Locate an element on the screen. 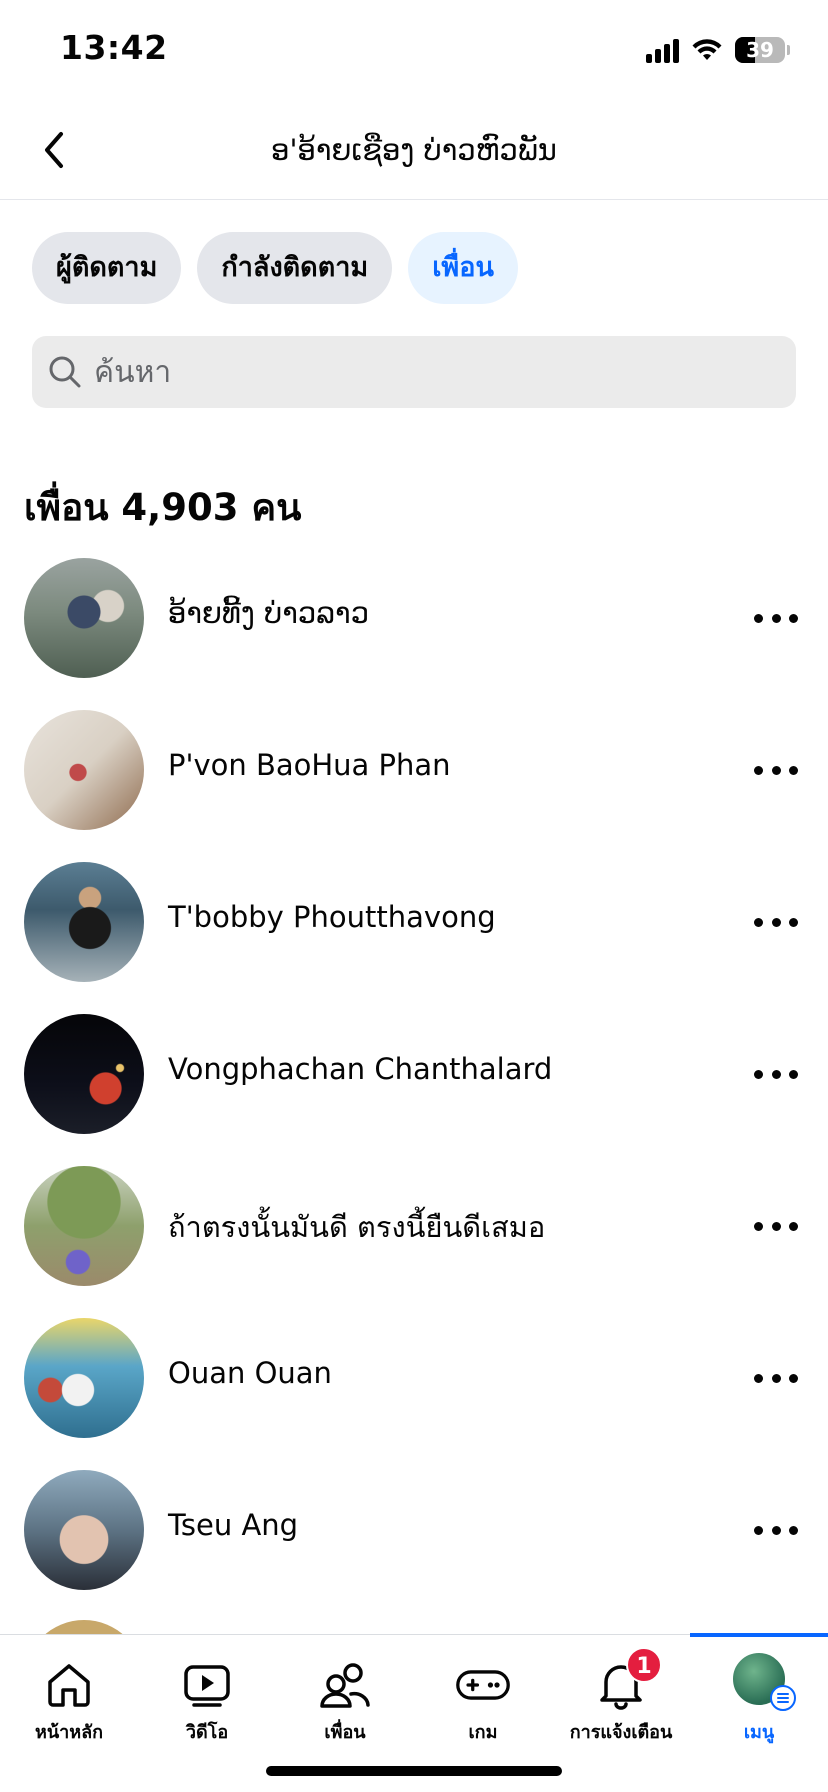 The height and width of the screenshot is (1792, 828). battery-level: 39 is located at coordinates (760, 50).